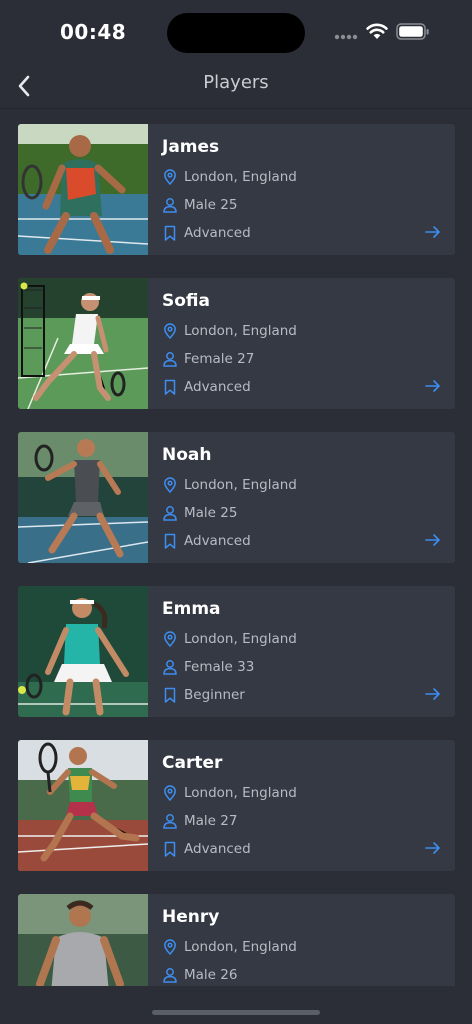 This screenshot has width=472, height=1024. Describe the element at coordinates (236, 805) in the screenshot. I see `player-card: Carter London, England Male 27 Advanced` at that location.